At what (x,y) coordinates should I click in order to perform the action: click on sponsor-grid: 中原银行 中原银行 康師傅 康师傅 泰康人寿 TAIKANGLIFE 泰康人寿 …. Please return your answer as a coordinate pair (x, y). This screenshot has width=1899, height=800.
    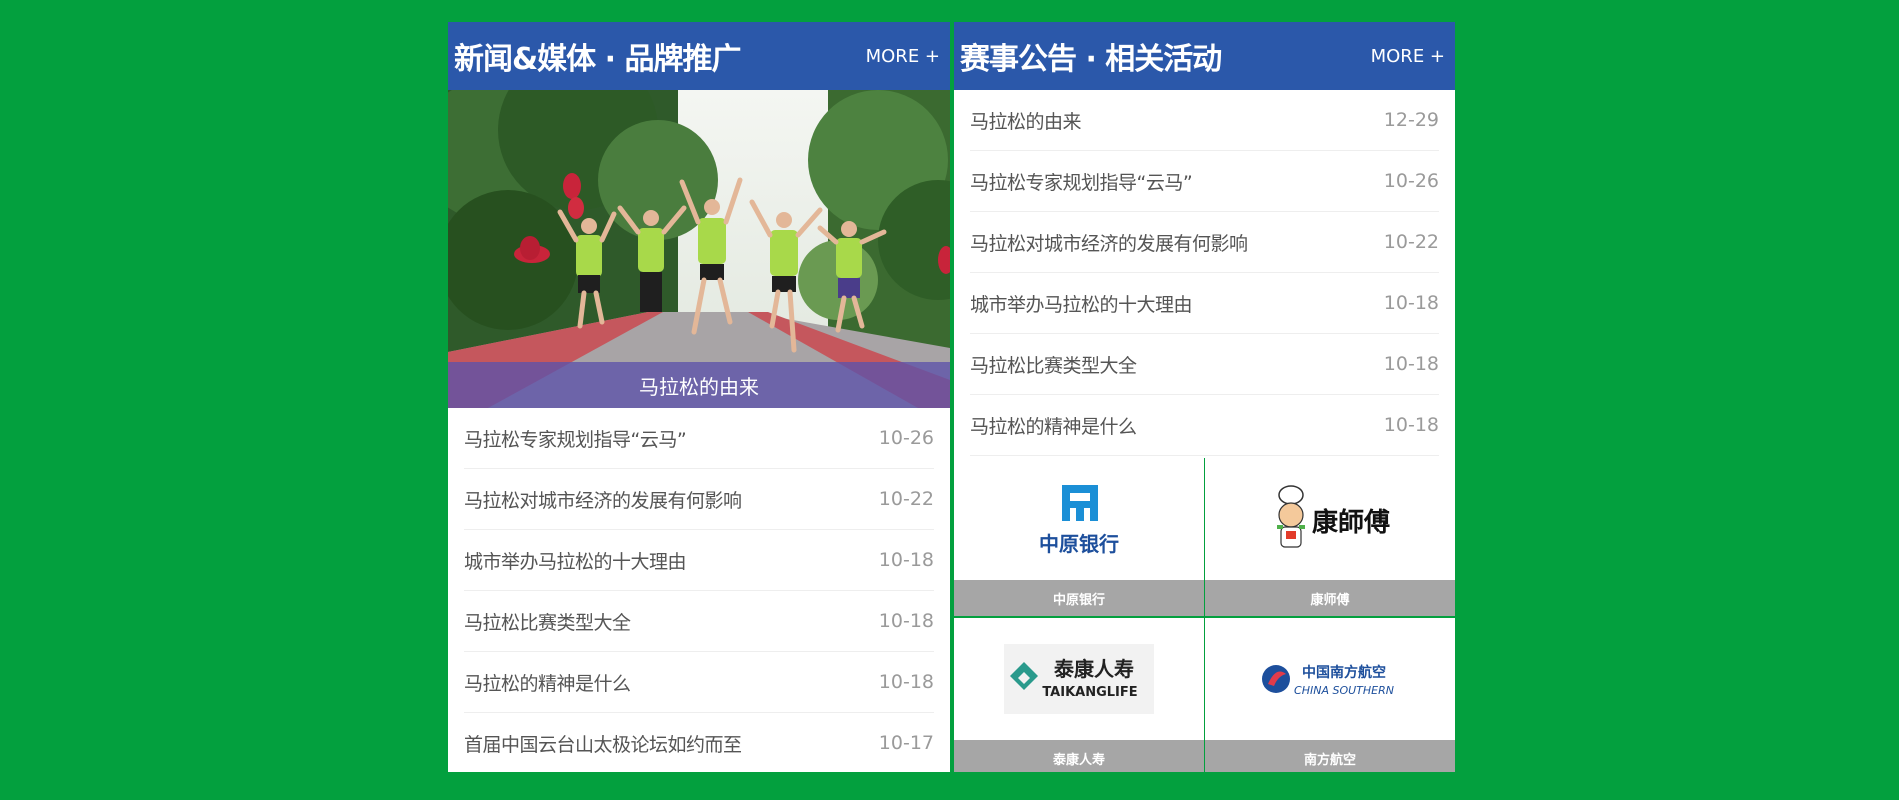
    Looking at the image, I should click on (1204, 615).